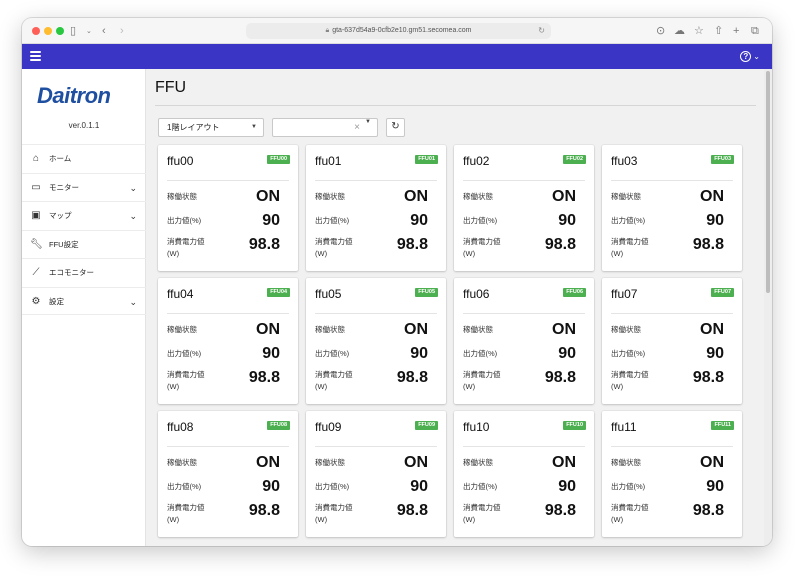 Image resolution: width=795 pixels, height=583 pixels. What do you see at coordinates (36, 301) in the screenshot?
I see `gear-icon: ⚙` at bounding box center [36, 301].